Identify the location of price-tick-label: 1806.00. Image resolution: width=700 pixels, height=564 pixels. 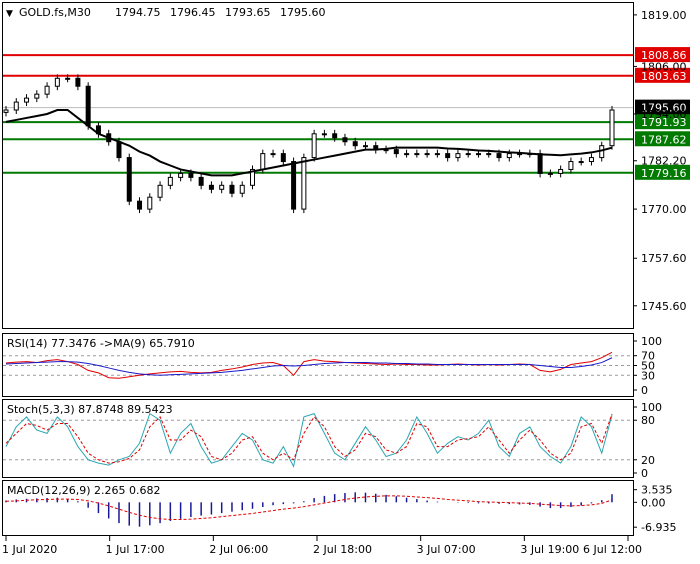
(664, 66).